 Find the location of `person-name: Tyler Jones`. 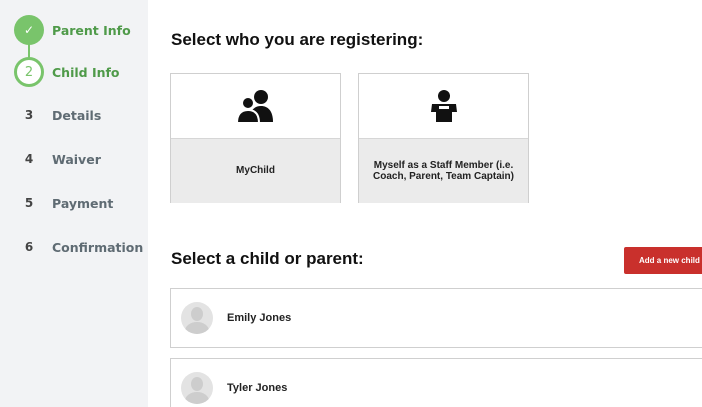

person-name: Tyler Jones is located at coordinates (257, 388).